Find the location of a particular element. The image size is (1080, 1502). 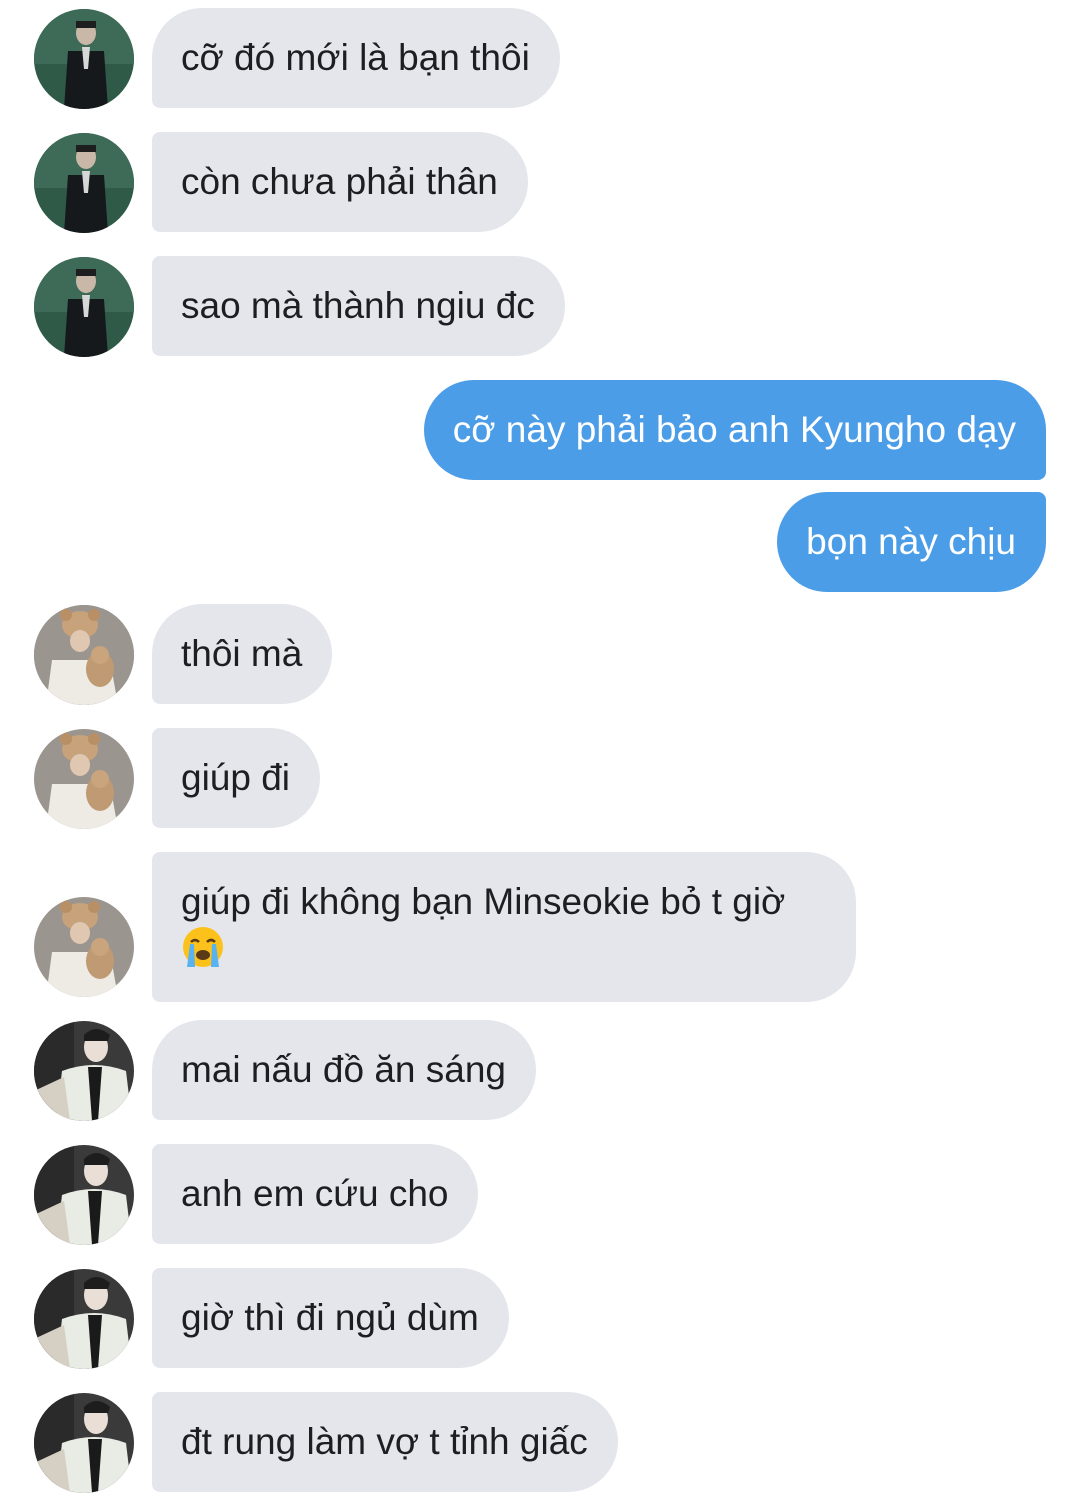

incoming-message-bubble: đt rung làm vợ t tỉnh giấc is located at coordinates (385, 1442).